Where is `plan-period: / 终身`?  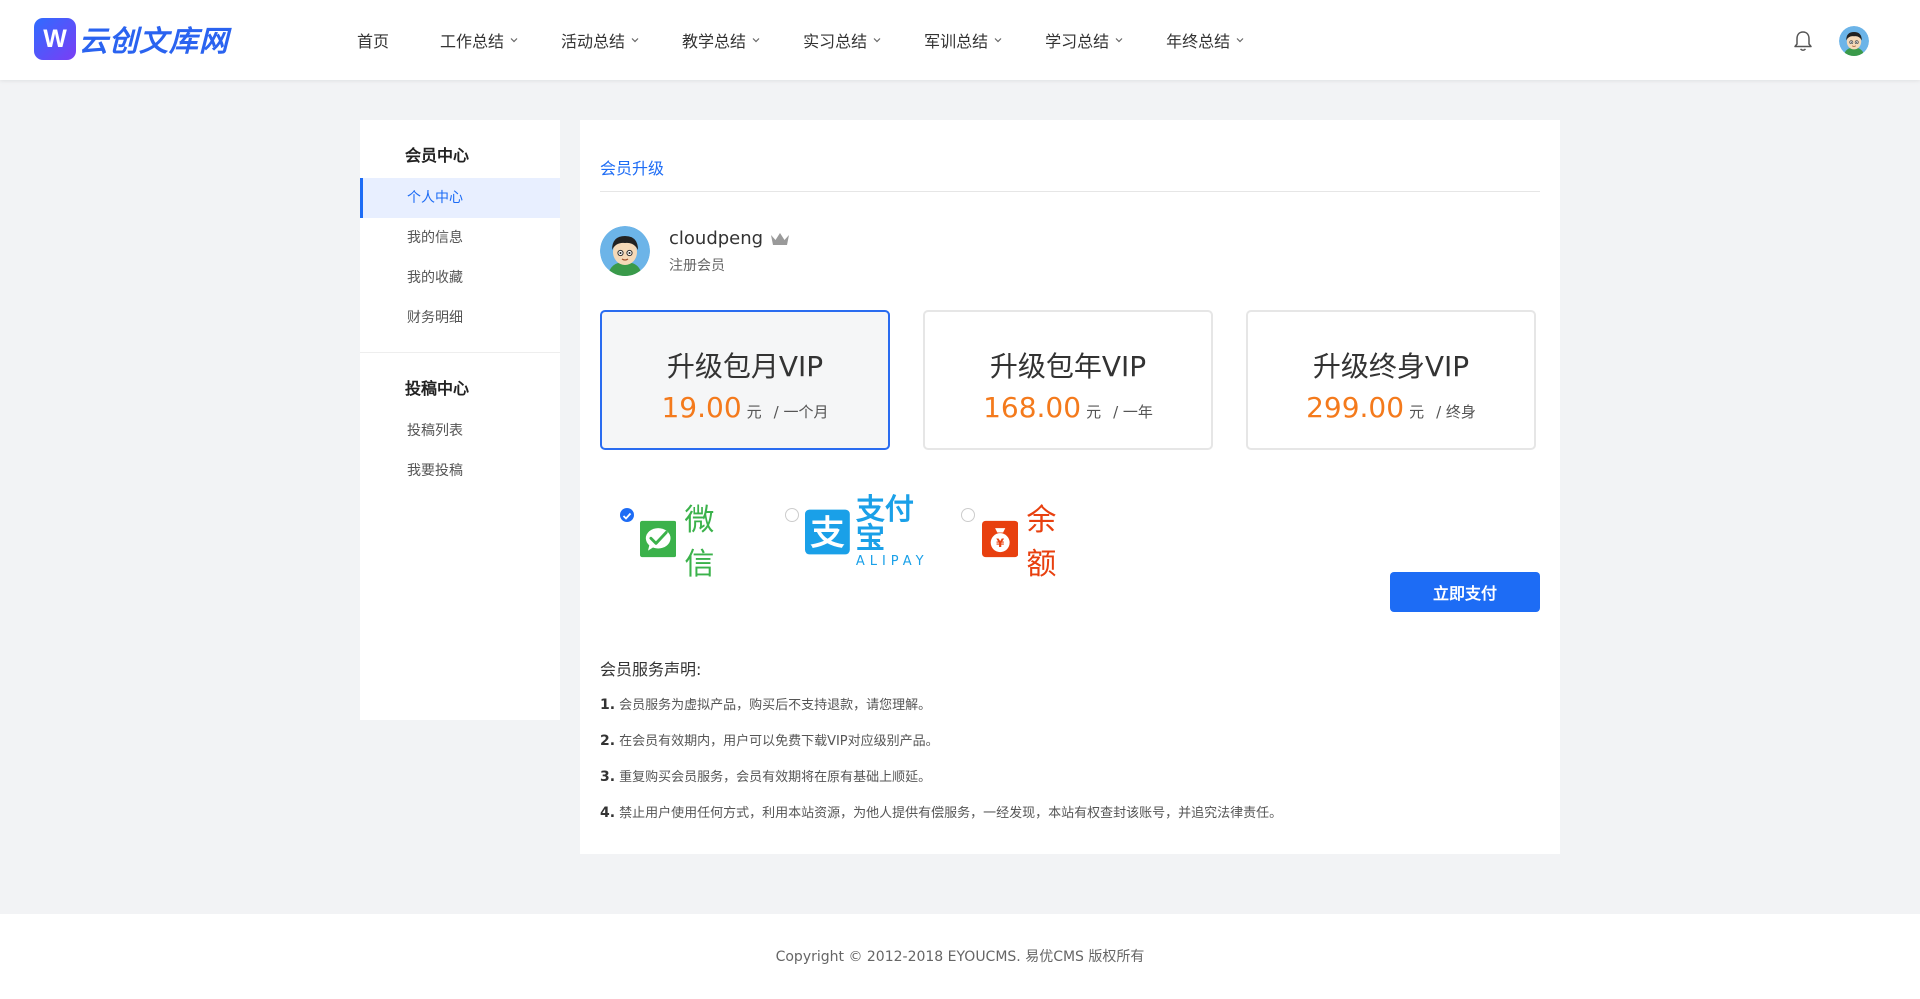
plan-period: / 终身 is located at coordinates (1456, 412).